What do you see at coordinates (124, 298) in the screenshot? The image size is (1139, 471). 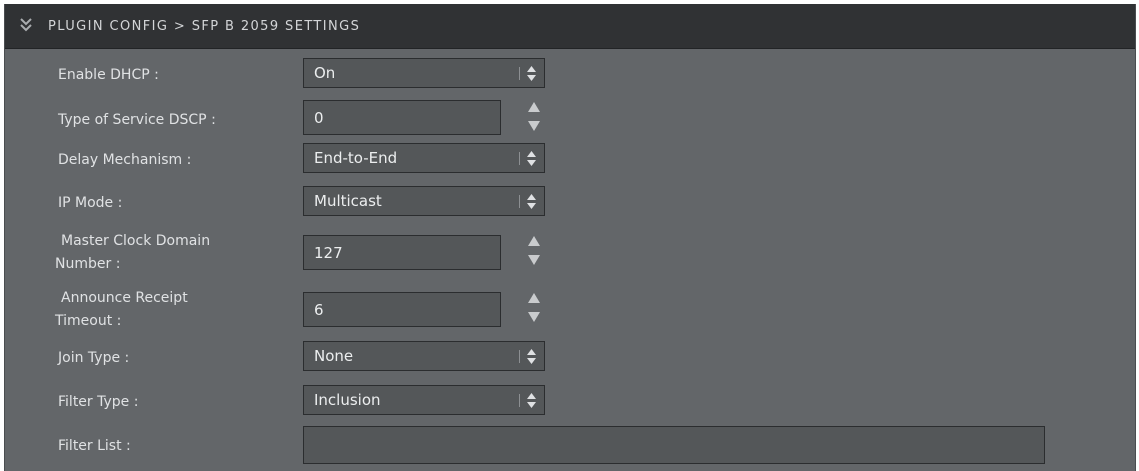 I see `announce-receipt-timeout-label-line1: Announce Receipt` at bounding box center [124, 298].